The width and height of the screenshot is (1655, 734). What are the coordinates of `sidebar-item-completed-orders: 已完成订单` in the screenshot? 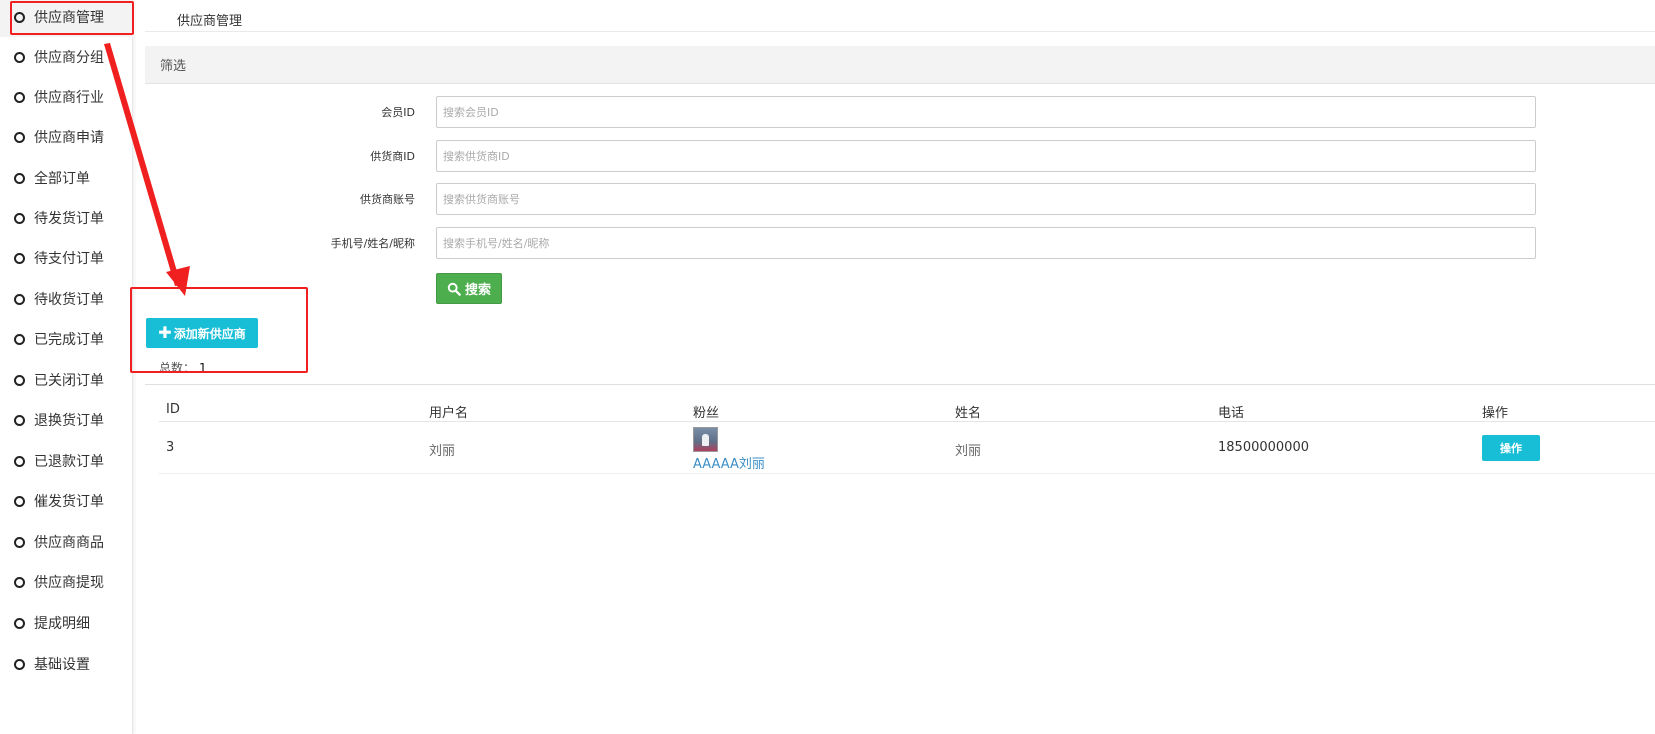 It's located at (66, 339).